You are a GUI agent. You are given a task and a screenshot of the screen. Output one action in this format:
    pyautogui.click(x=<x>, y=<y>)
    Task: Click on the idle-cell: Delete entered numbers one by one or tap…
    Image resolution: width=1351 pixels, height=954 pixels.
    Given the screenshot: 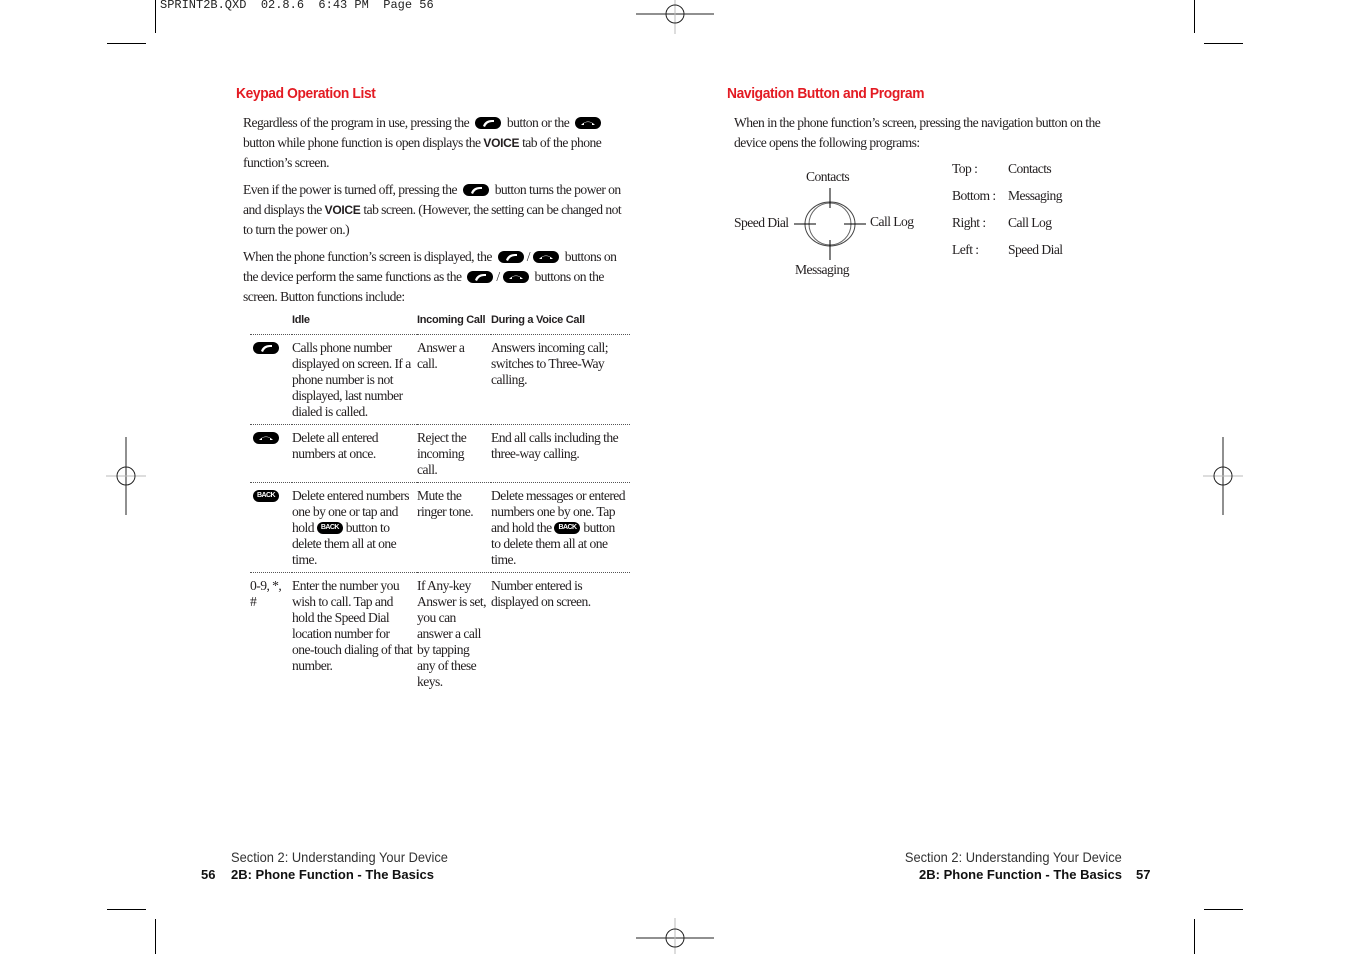 What is the action you would take?
    pyautogui.click(x=354, y=527)
    